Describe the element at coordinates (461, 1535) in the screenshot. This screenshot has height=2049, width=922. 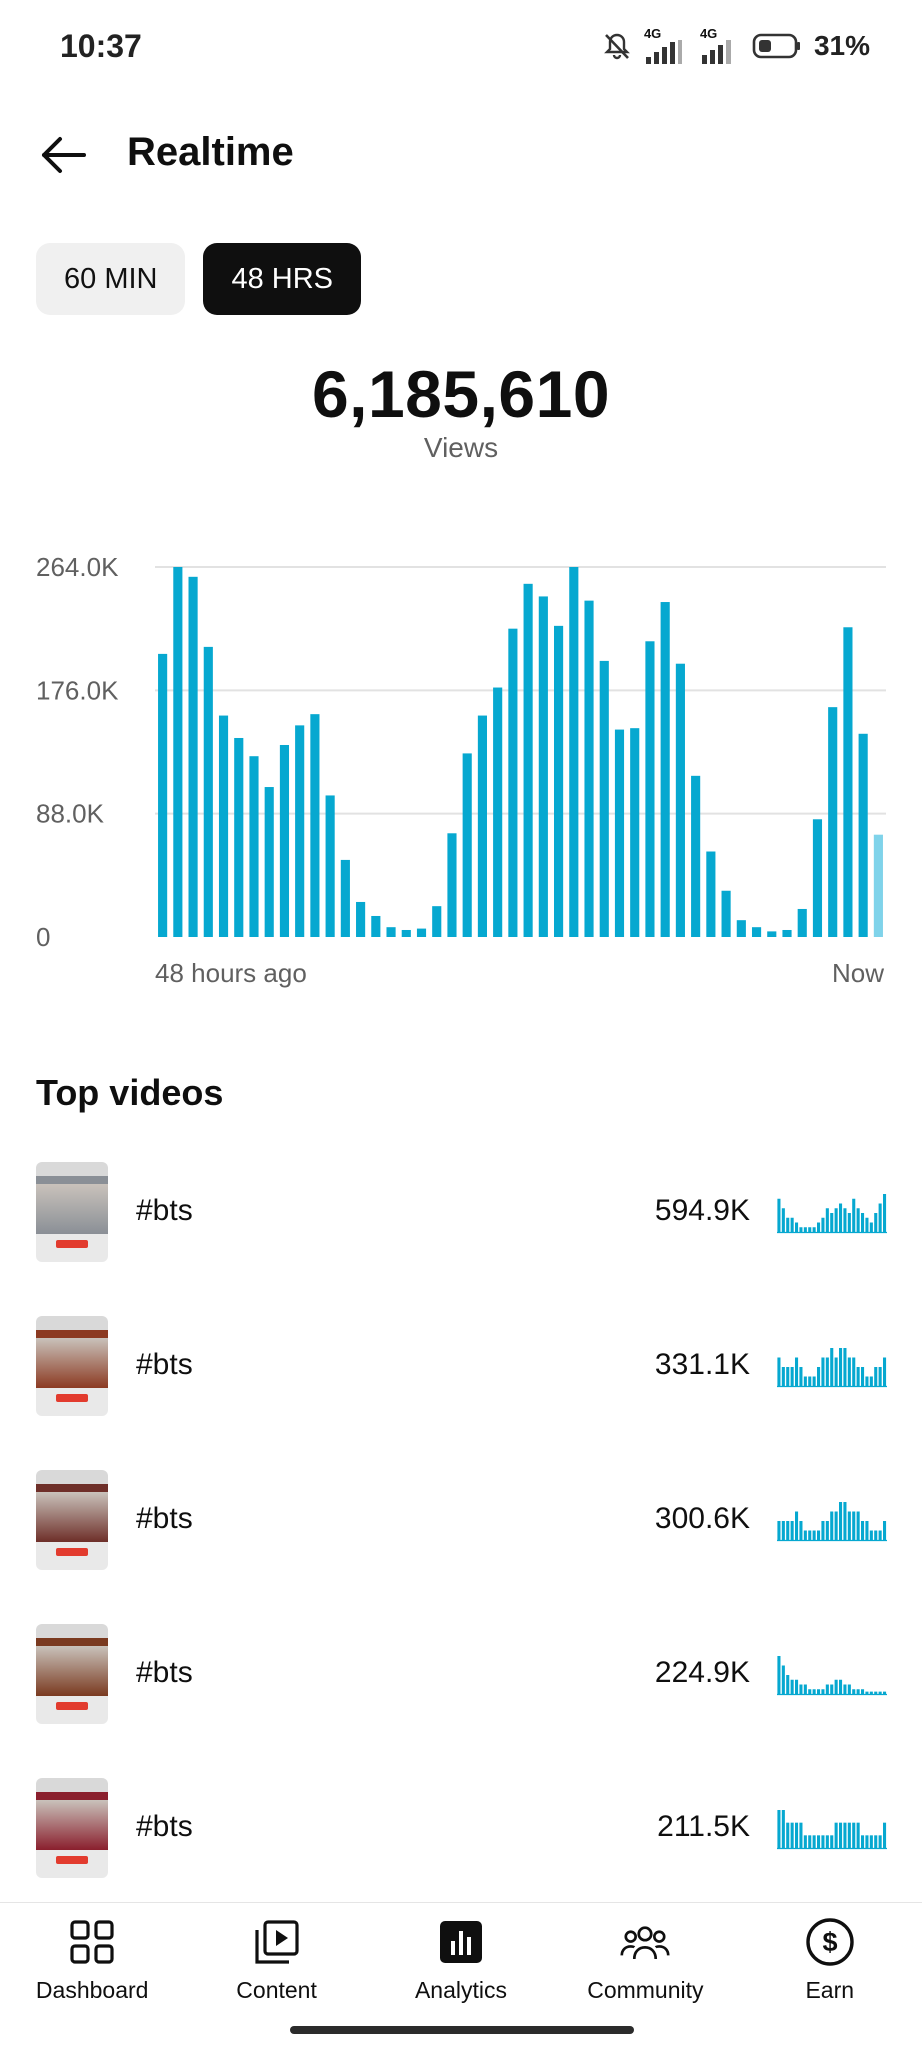
I see `video-row: #bts 300.6K` at that location.